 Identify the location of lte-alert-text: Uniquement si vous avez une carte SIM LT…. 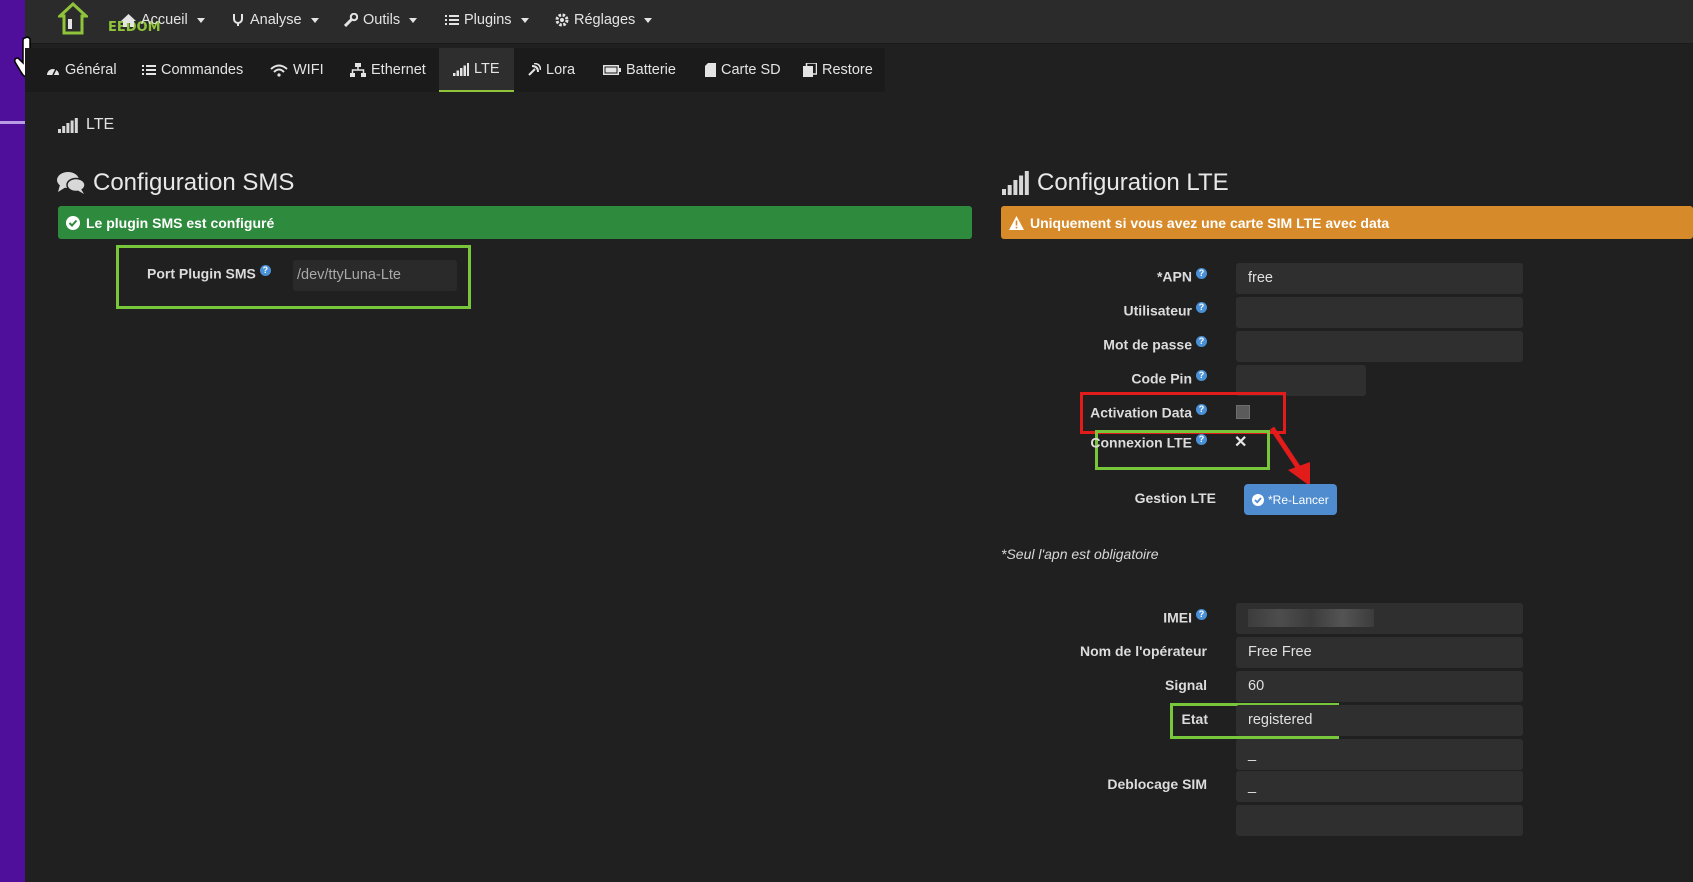
(1210, 222).